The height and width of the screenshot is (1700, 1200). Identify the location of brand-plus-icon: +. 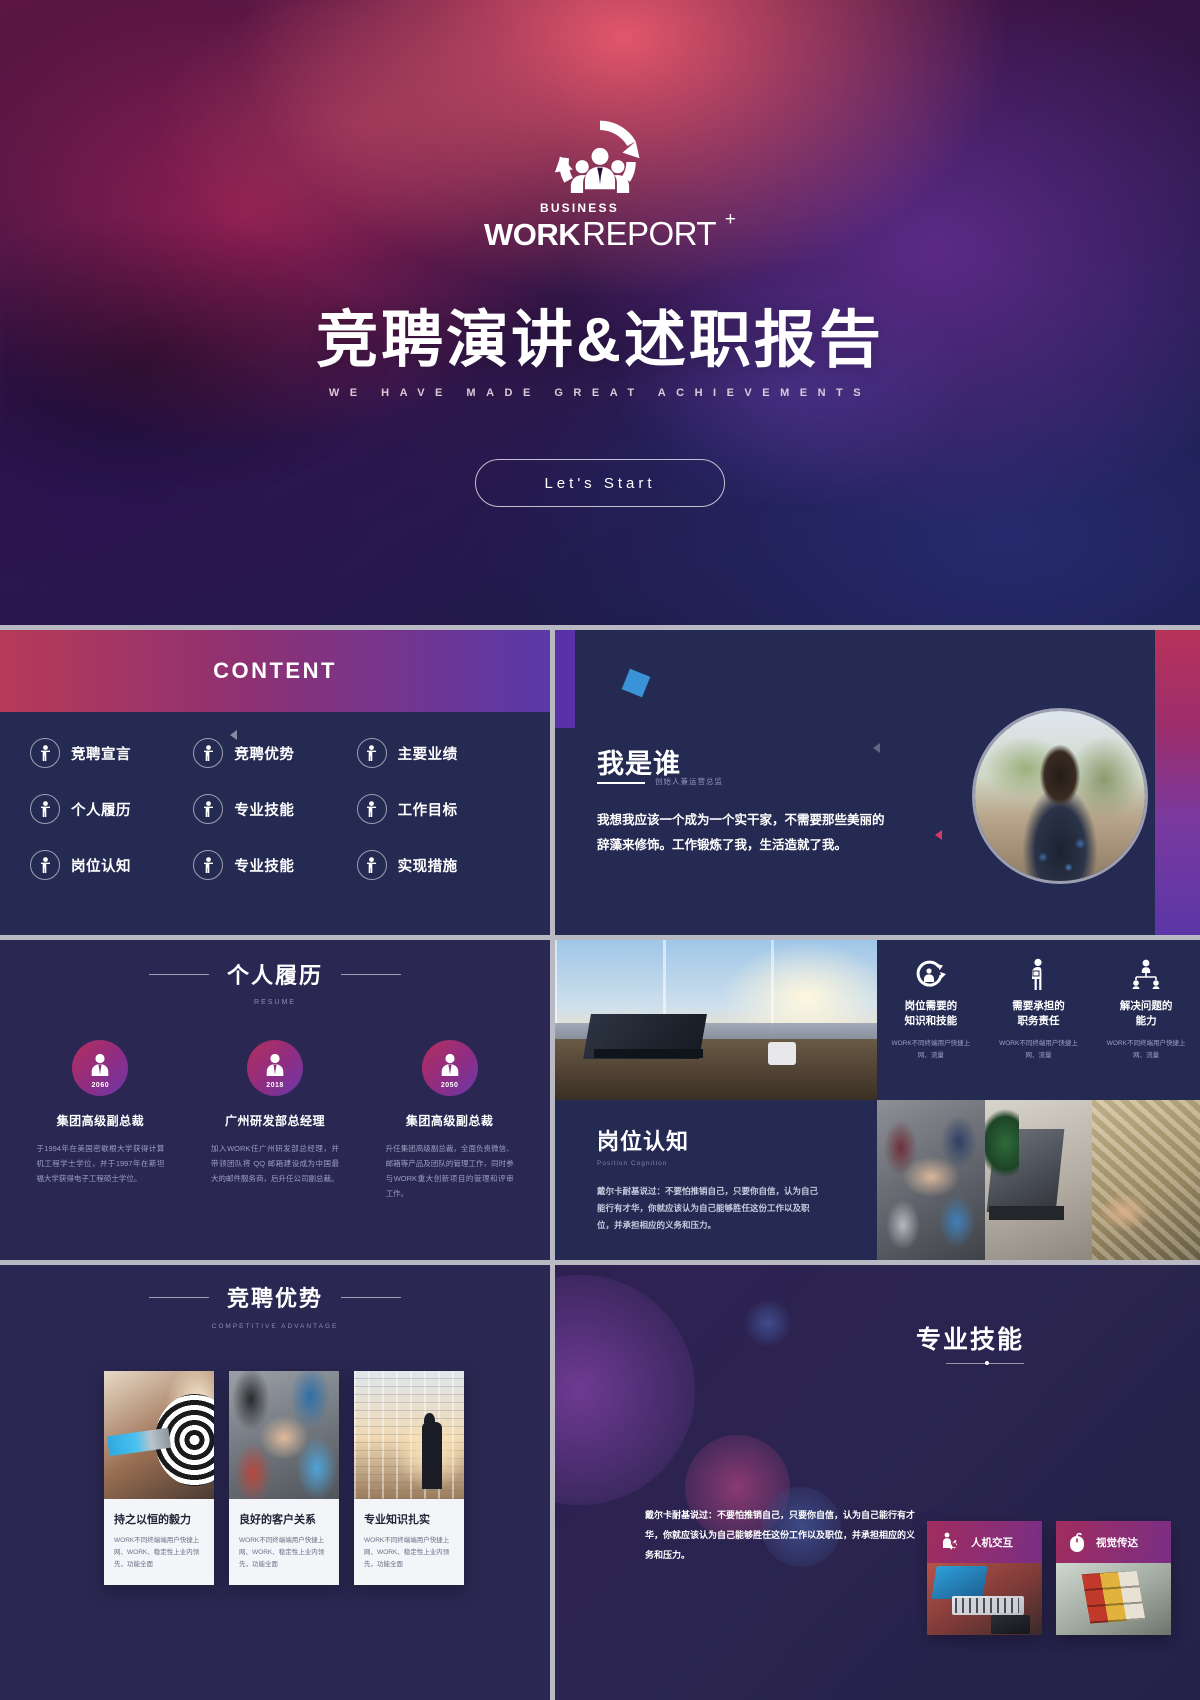
(730, 219).